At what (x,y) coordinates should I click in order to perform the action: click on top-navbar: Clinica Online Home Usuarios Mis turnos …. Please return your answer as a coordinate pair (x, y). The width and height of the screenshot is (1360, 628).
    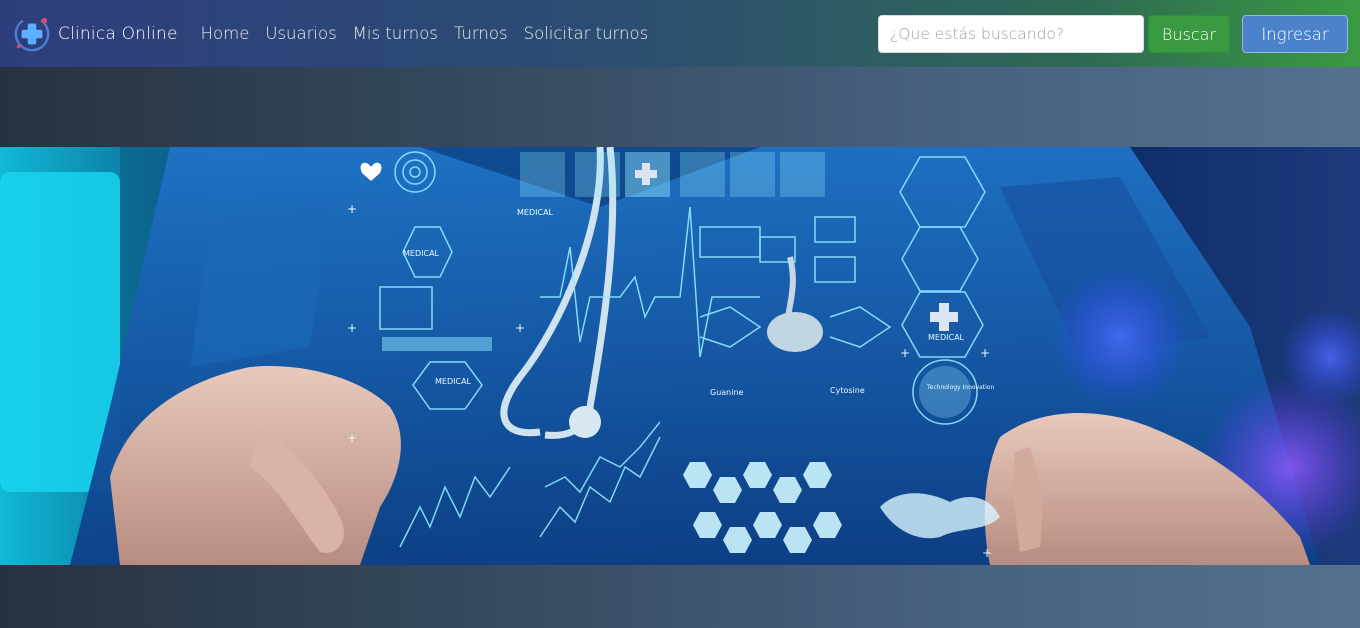
    Looking at the image, I should click on (680, 33).